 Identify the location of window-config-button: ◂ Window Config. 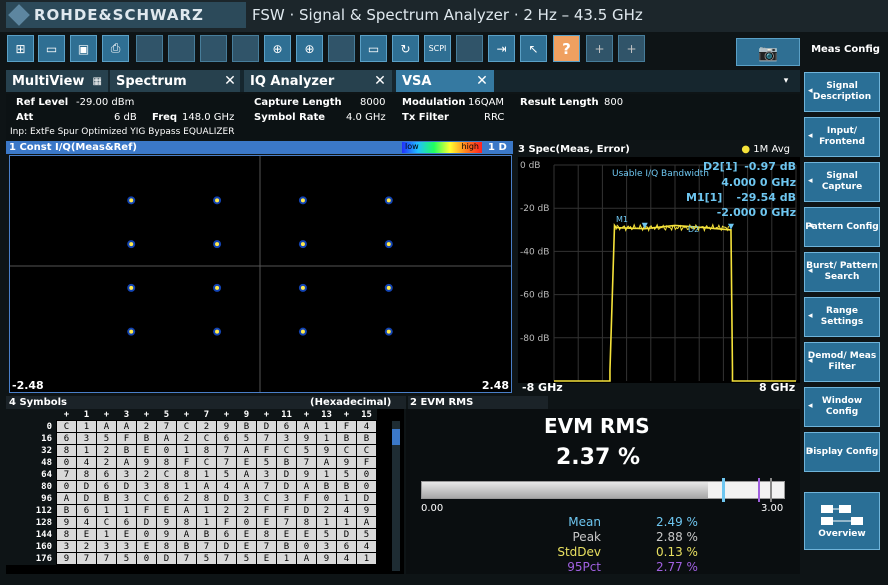
(842, 407).